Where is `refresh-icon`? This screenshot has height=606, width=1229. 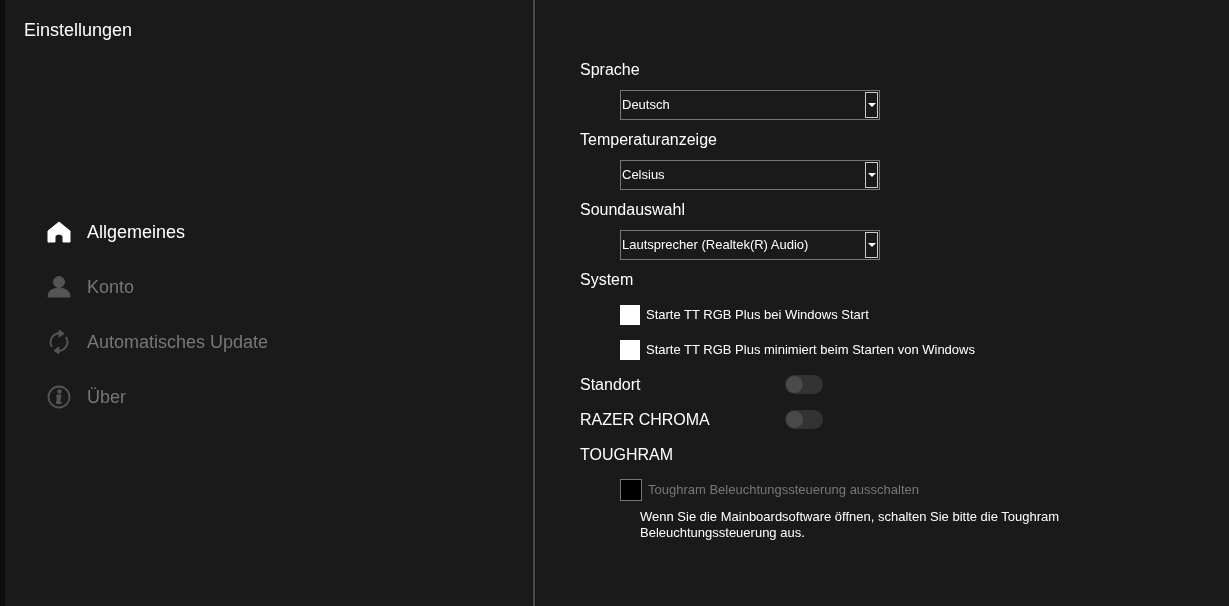
refresh-icon is located at coordinates (59, 342).